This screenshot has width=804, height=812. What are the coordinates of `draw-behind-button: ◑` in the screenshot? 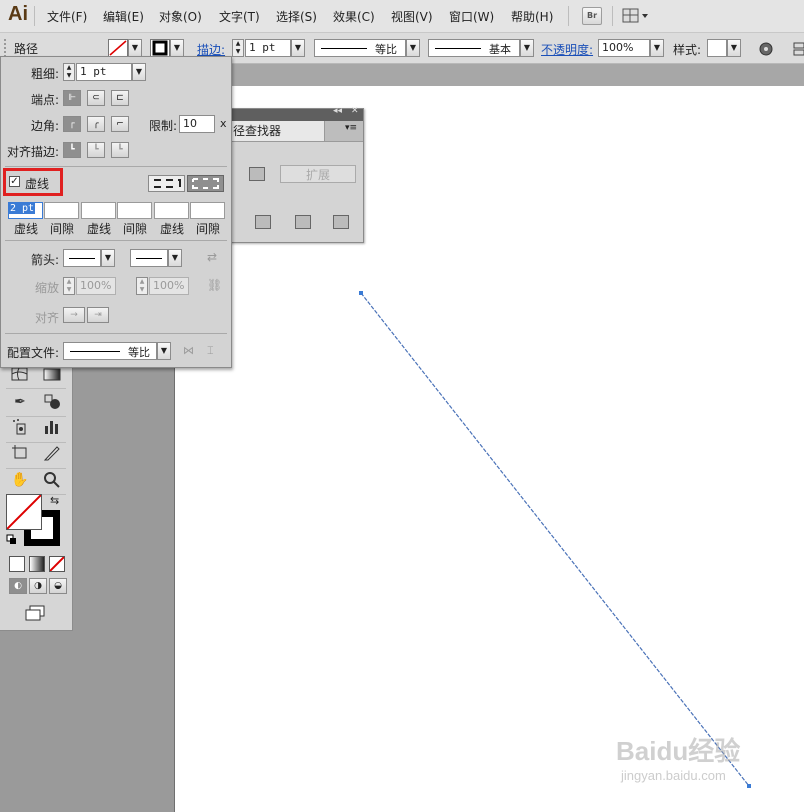 It's located at (38, 586).